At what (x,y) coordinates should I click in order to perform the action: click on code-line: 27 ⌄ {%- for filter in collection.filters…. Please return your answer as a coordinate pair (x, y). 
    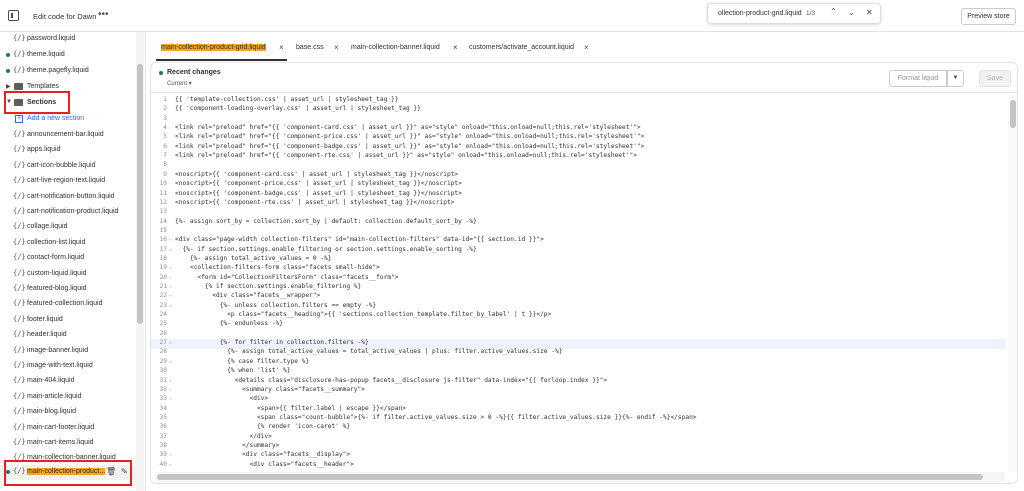
    Looking at the image, I should click on (578, 344).